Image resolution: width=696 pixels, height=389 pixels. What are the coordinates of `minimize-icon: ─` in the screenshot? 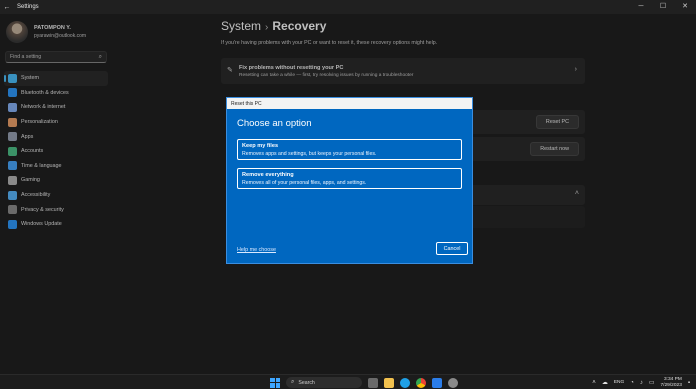 It's located at (641, 7).